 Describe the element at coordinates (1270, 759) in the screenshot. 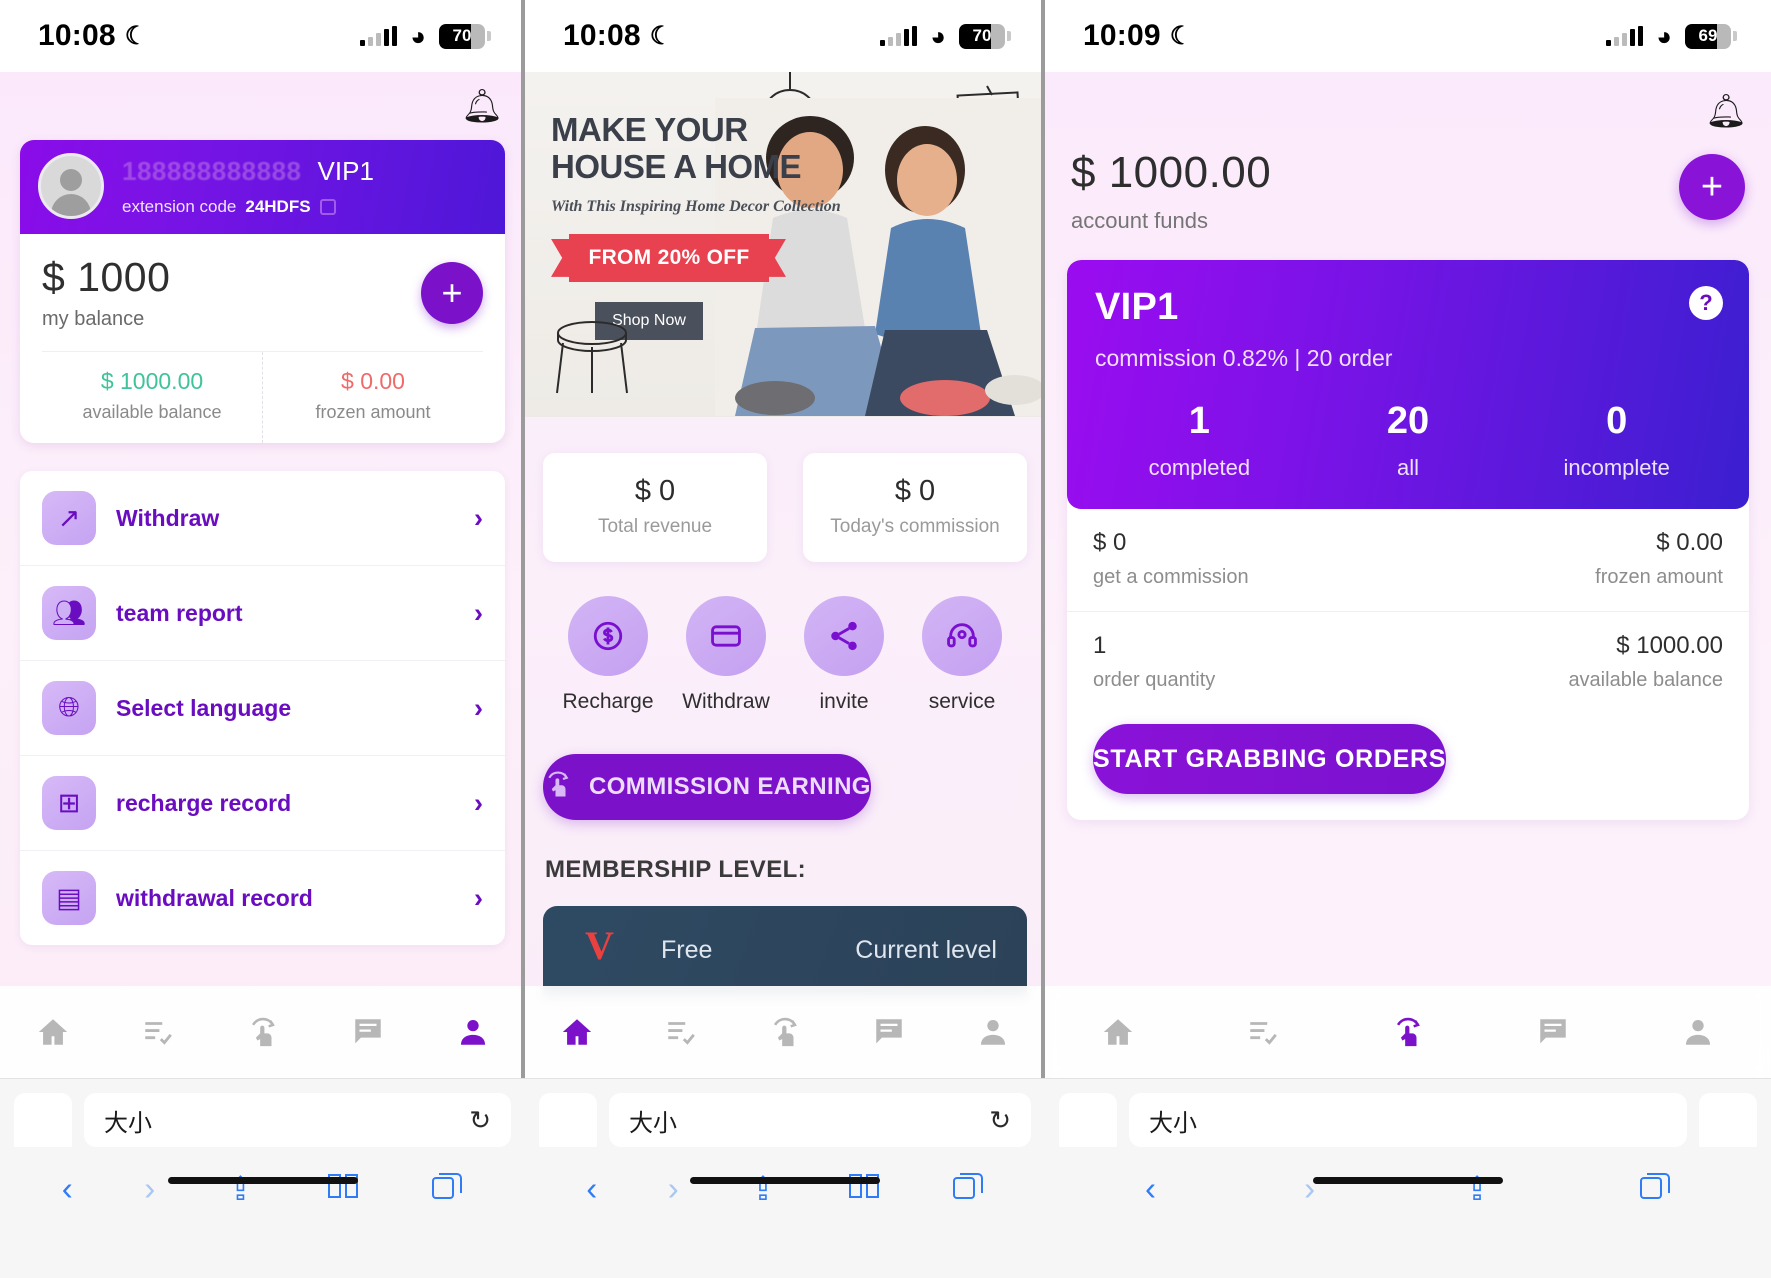

I see `start-grabbing-orders-button: START GRABBING ORDERS` at that location.